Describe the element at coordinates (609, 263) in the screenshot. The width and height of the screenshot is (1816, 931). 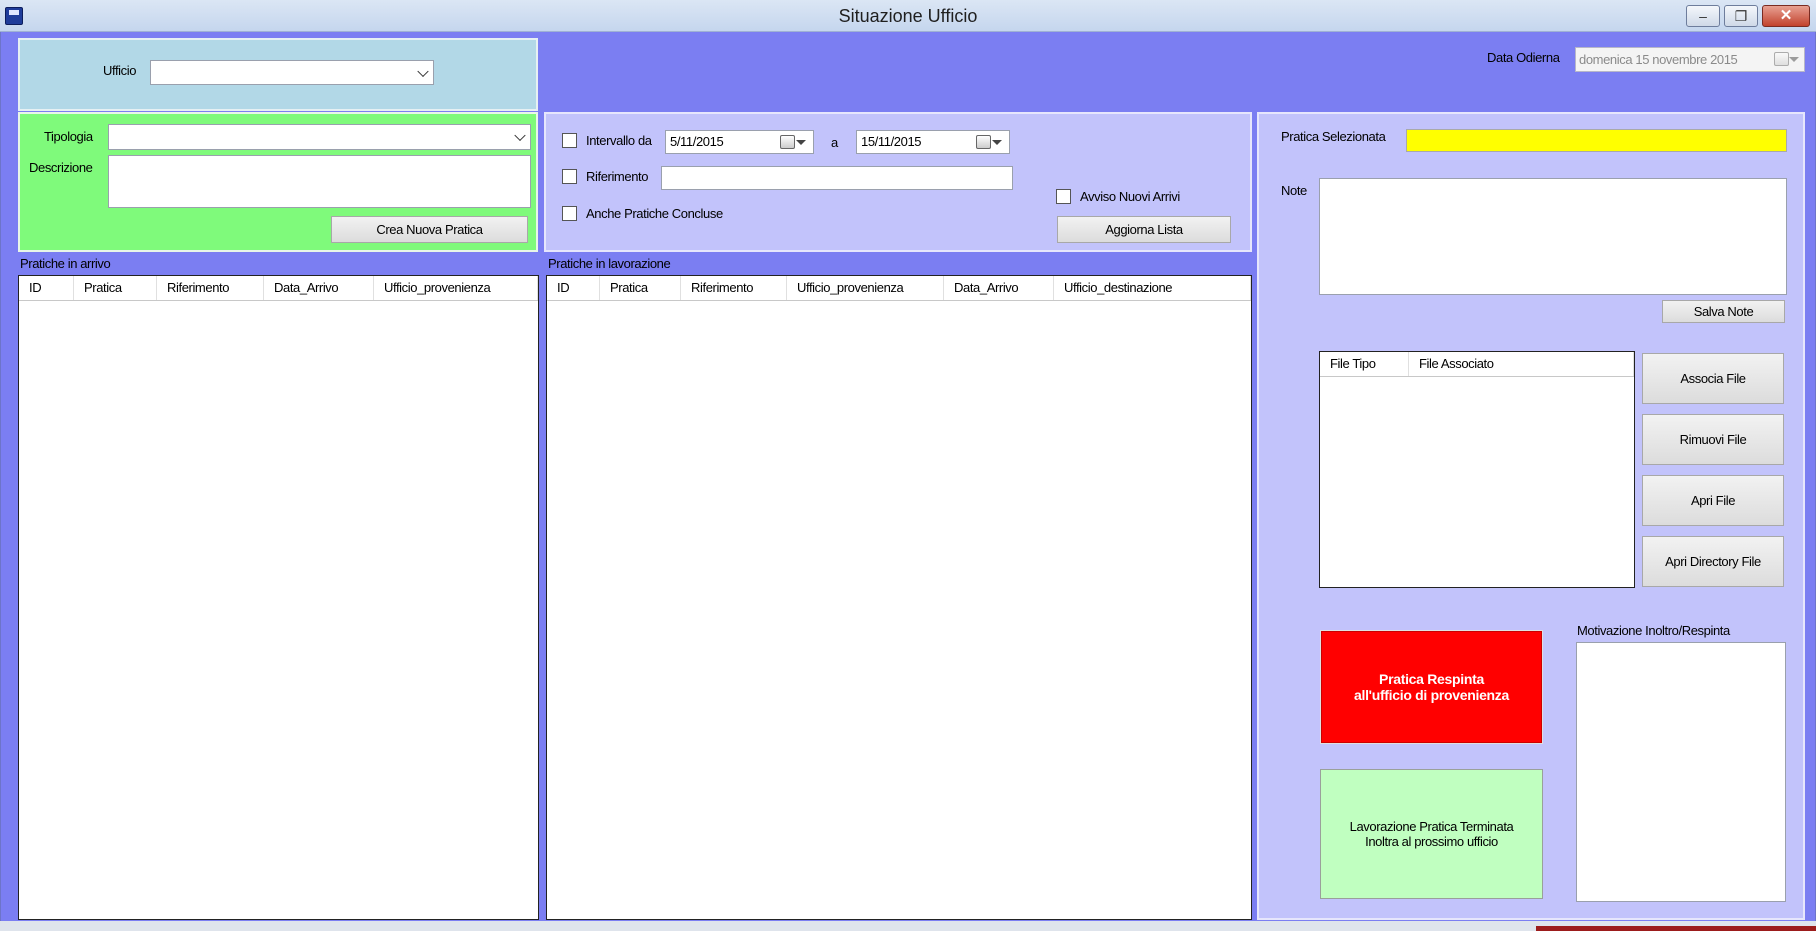
I see `in-progress-title: Pratiche in lavorazione` at that location.